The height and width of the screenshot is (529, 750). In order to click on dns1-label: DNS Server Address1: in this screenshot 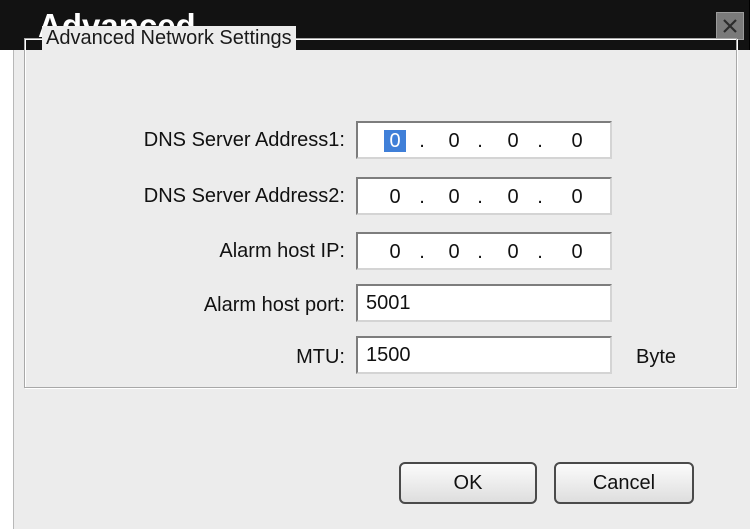, I will do `click(244, 140)`.